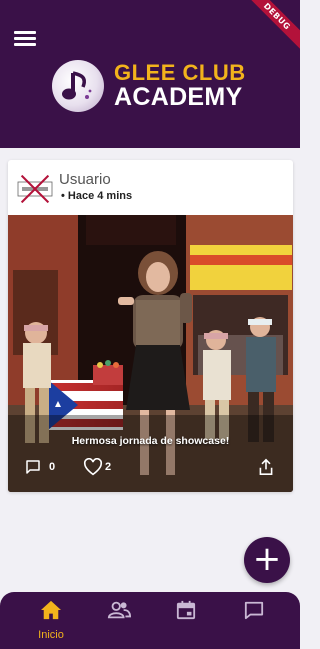 Image resolution: width=320 pixels, height=649 pixels. I want to click on nav-item-home: Inicio, so click(51, 620).